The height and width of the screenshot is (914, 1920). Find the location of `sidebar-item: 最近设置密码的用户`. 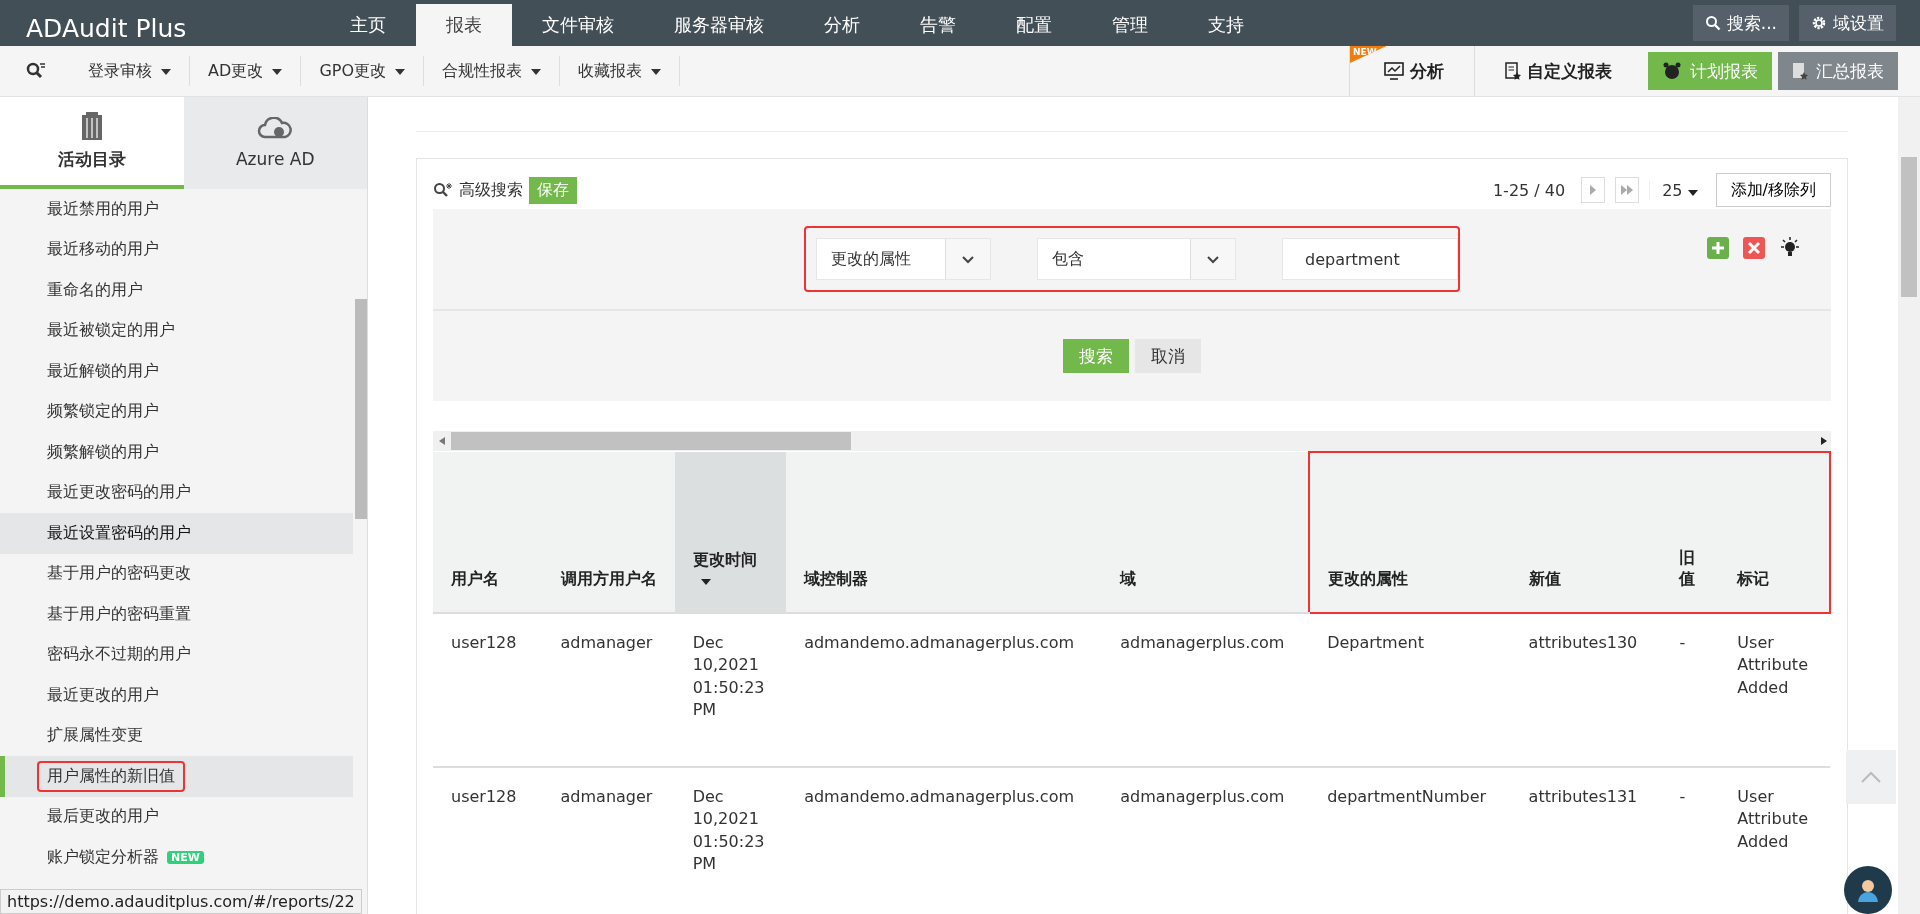

sidebar-item: 最近设置密码的用户 is located at coordinates (176, 533).